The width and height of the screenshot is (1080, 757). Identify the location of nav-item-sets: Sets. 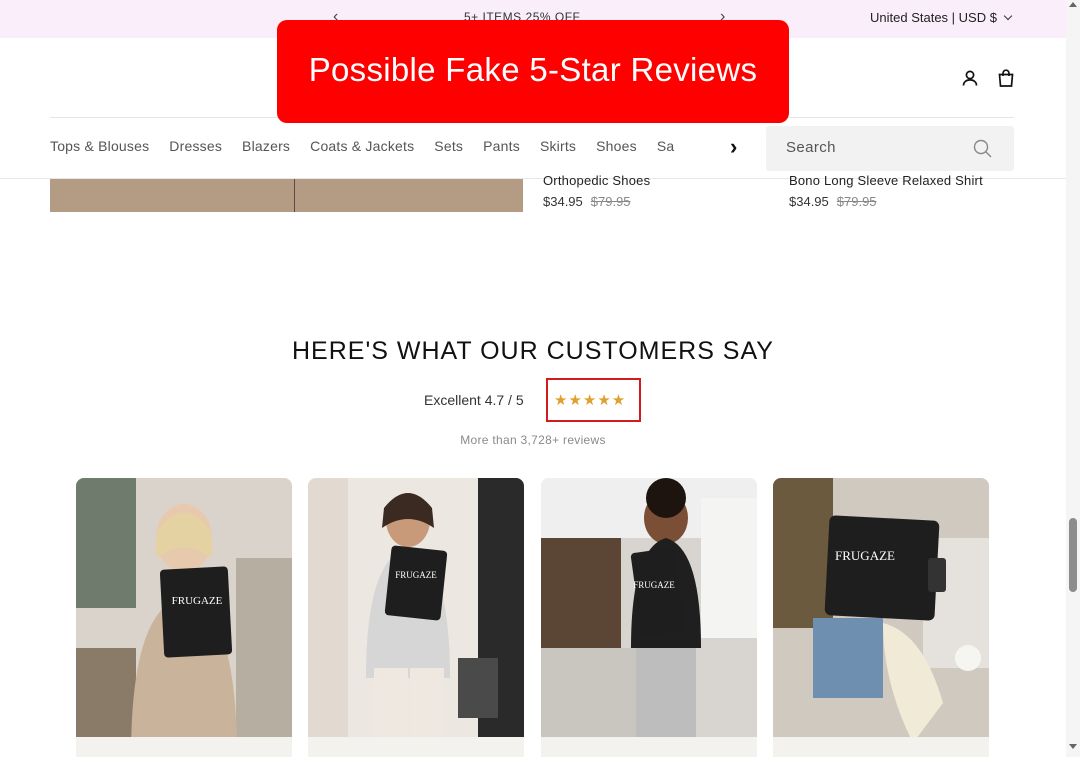
(448, 146).